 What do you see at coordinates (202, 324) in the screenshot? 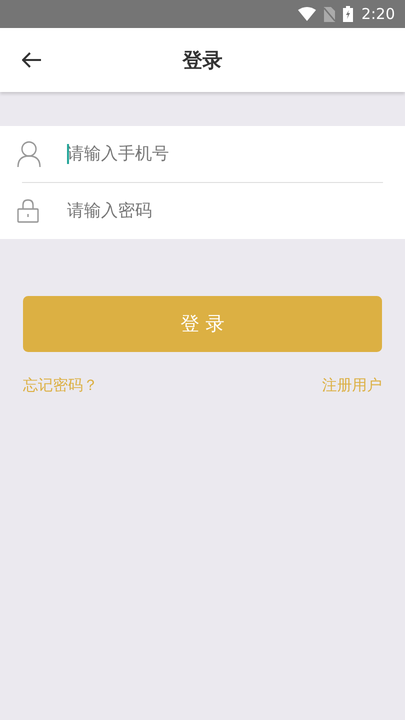
I see `login-button: 登 录` at bounding box center [202, 324].